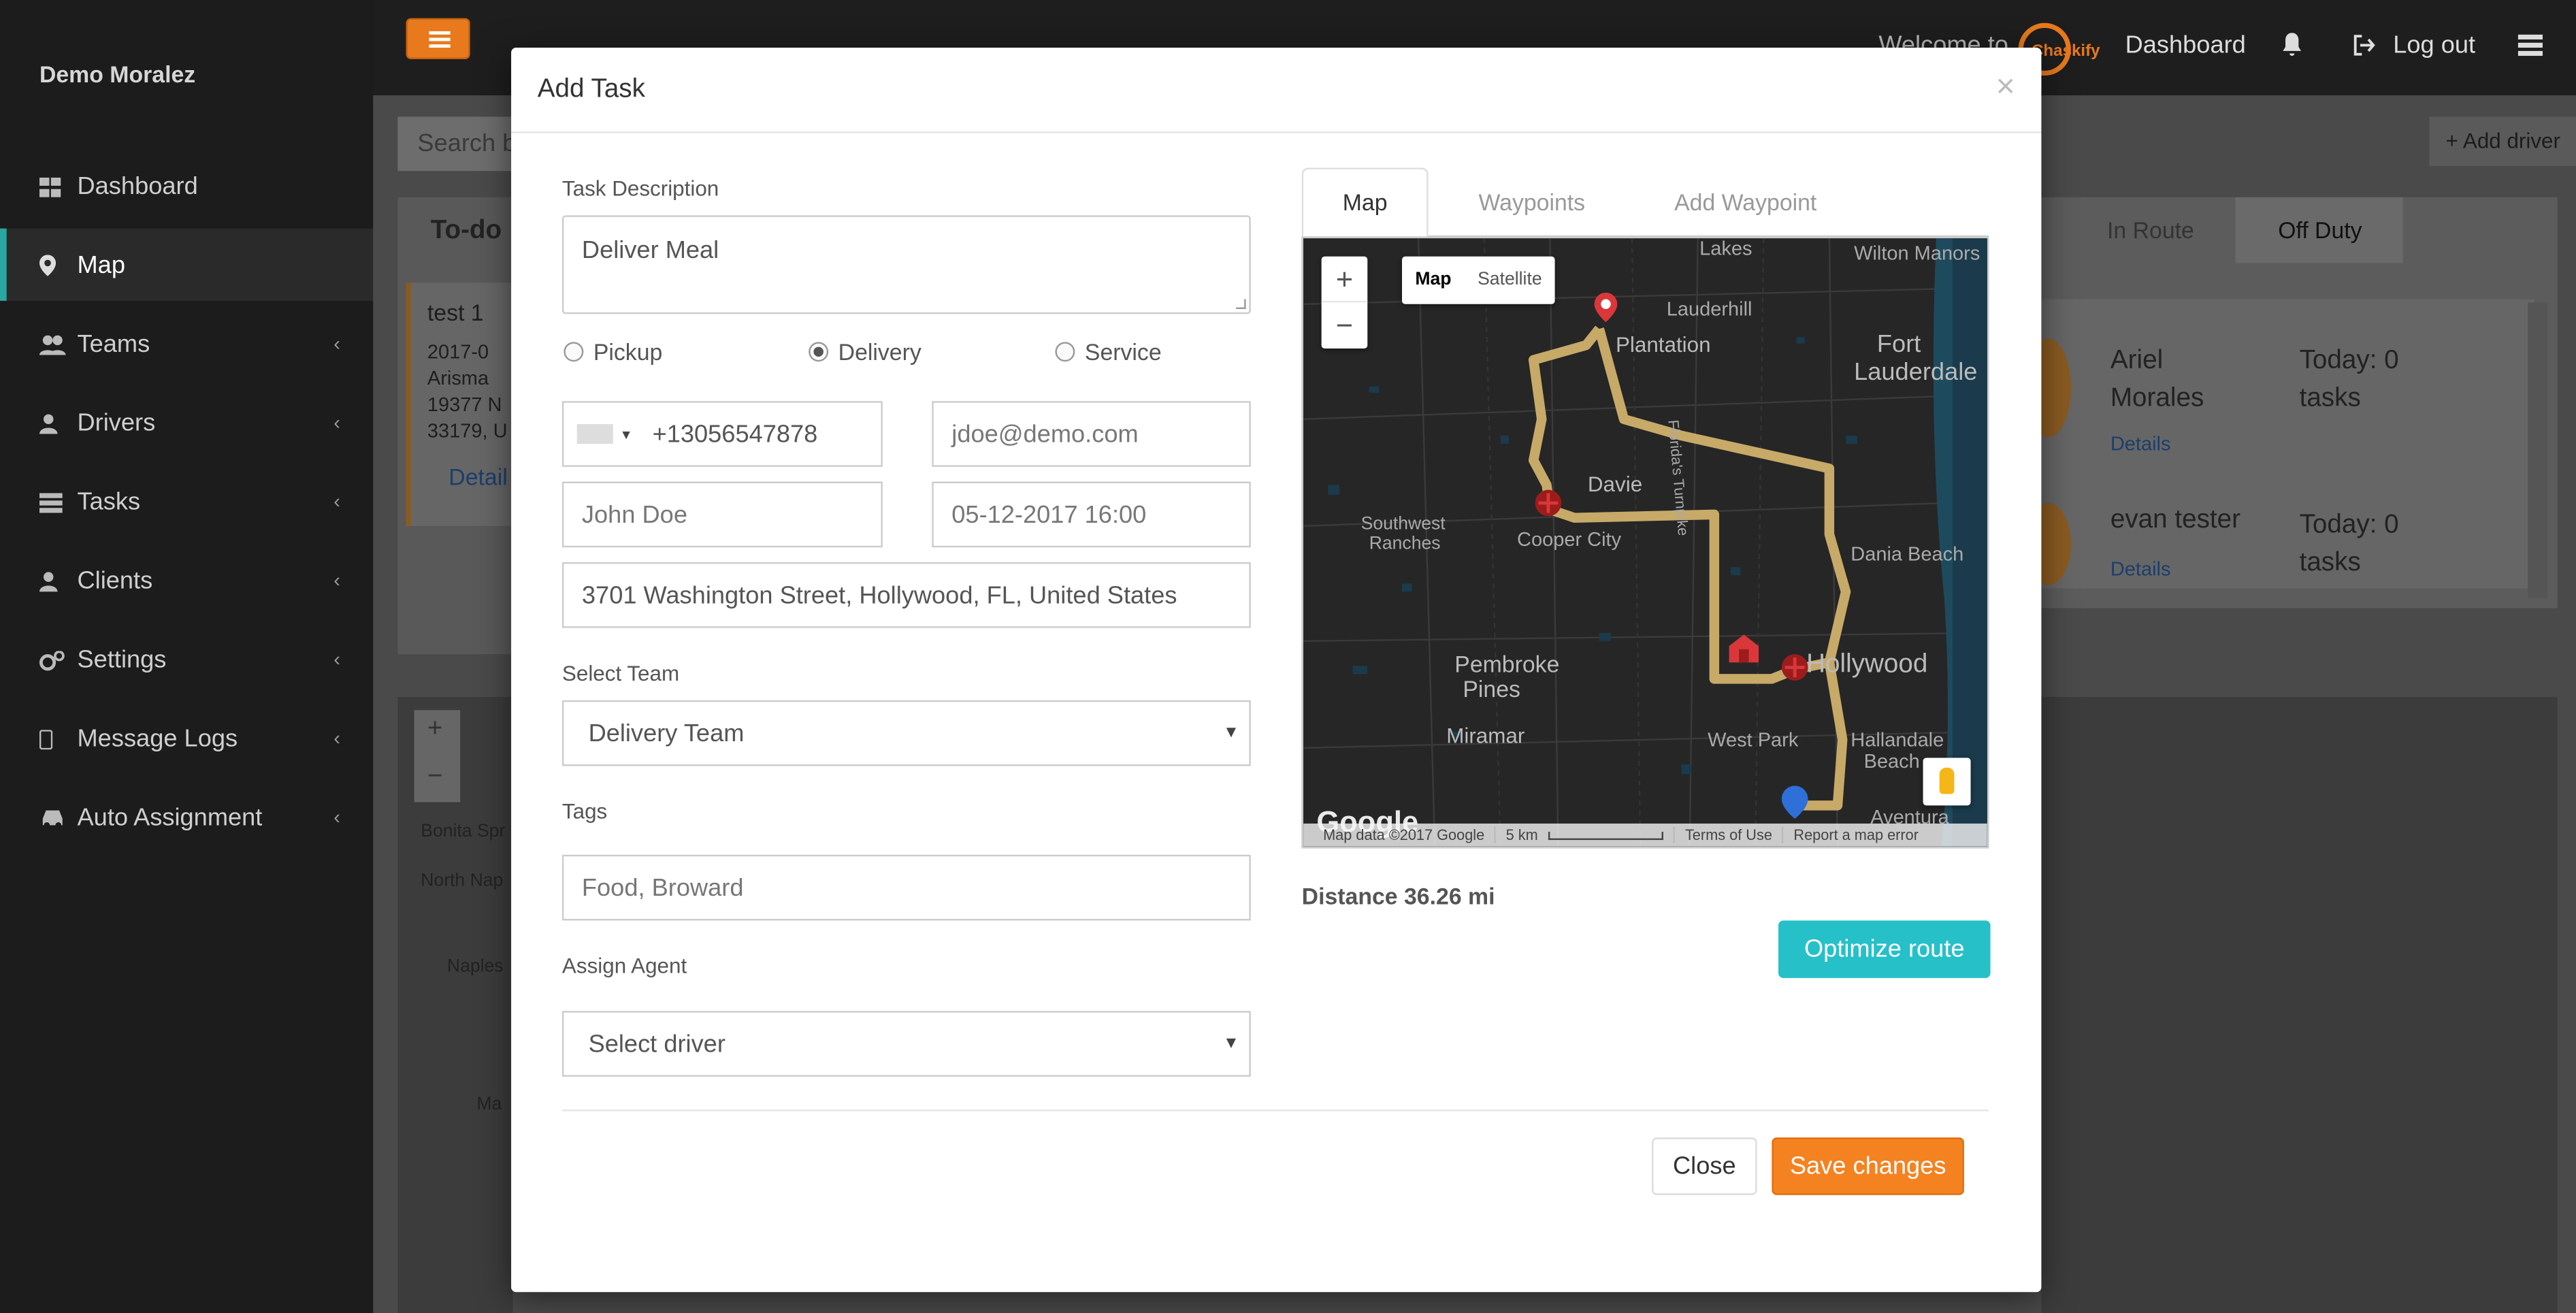 This screenshot has width=2576, height=1313. I want to click on map-label: Southwest, so click(1403, 524).